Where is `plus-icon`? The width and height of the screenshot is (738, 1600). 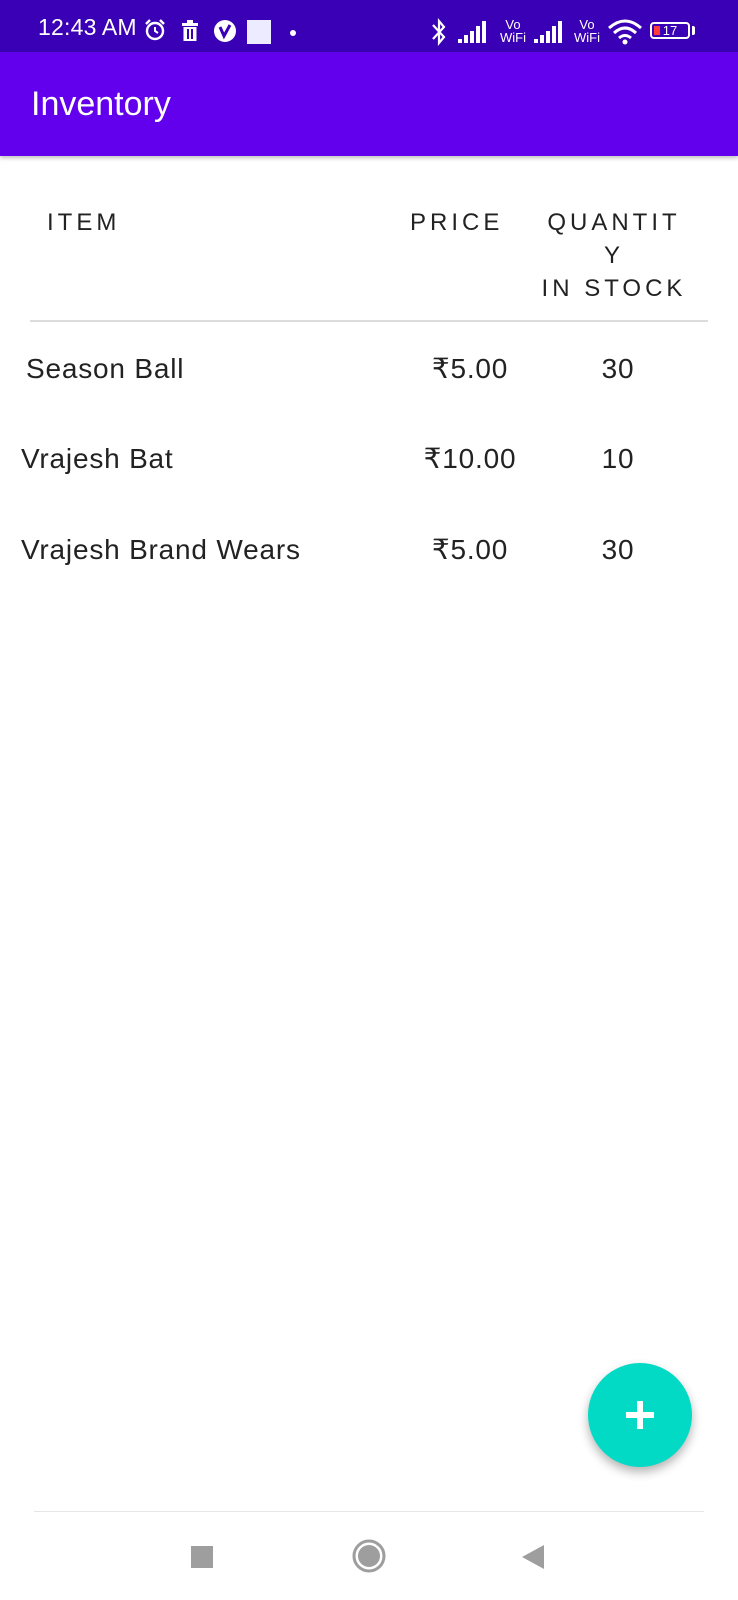
plus-icon is located at coordinates (640, 1415).